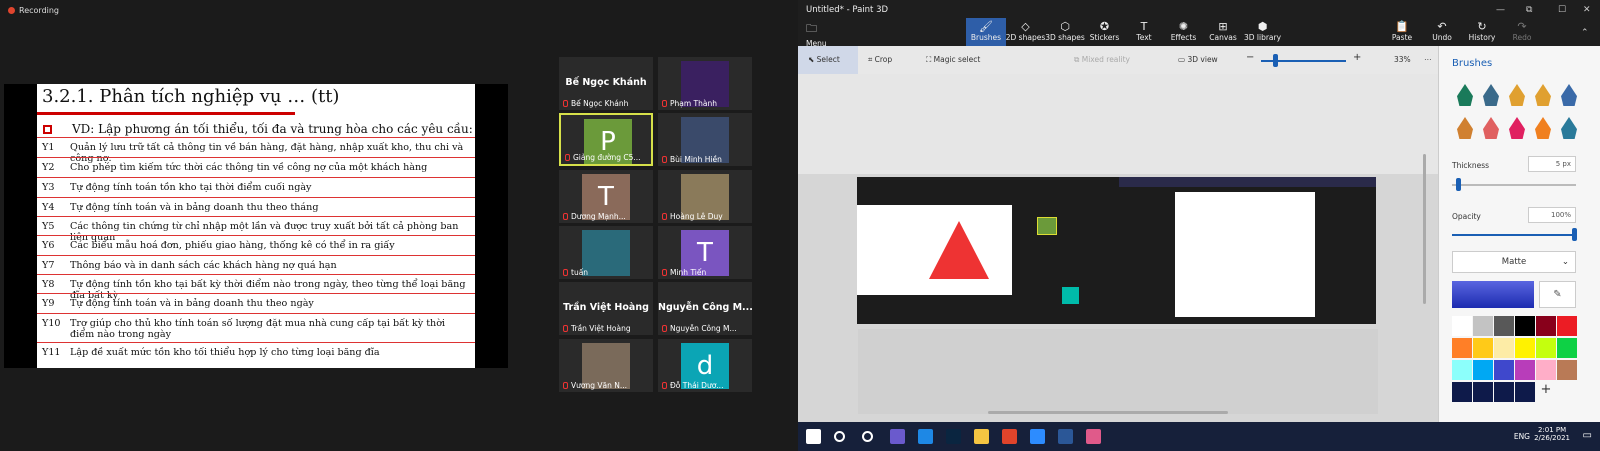  Describe the element at coordinates (1587, 10) in the screenshot. I see `close-icon: ✕` at that location.